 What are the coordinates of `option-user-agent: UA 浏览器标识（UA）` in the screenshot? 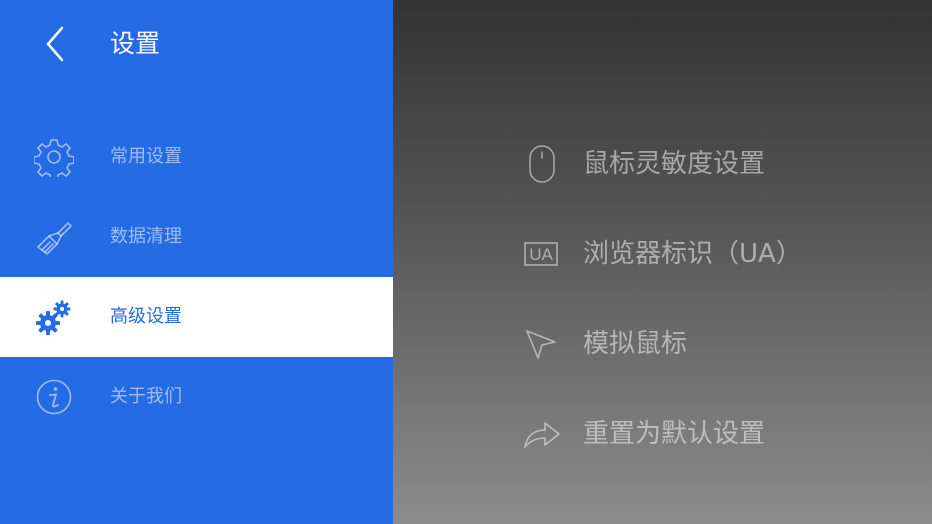 It's located at (713, 253).